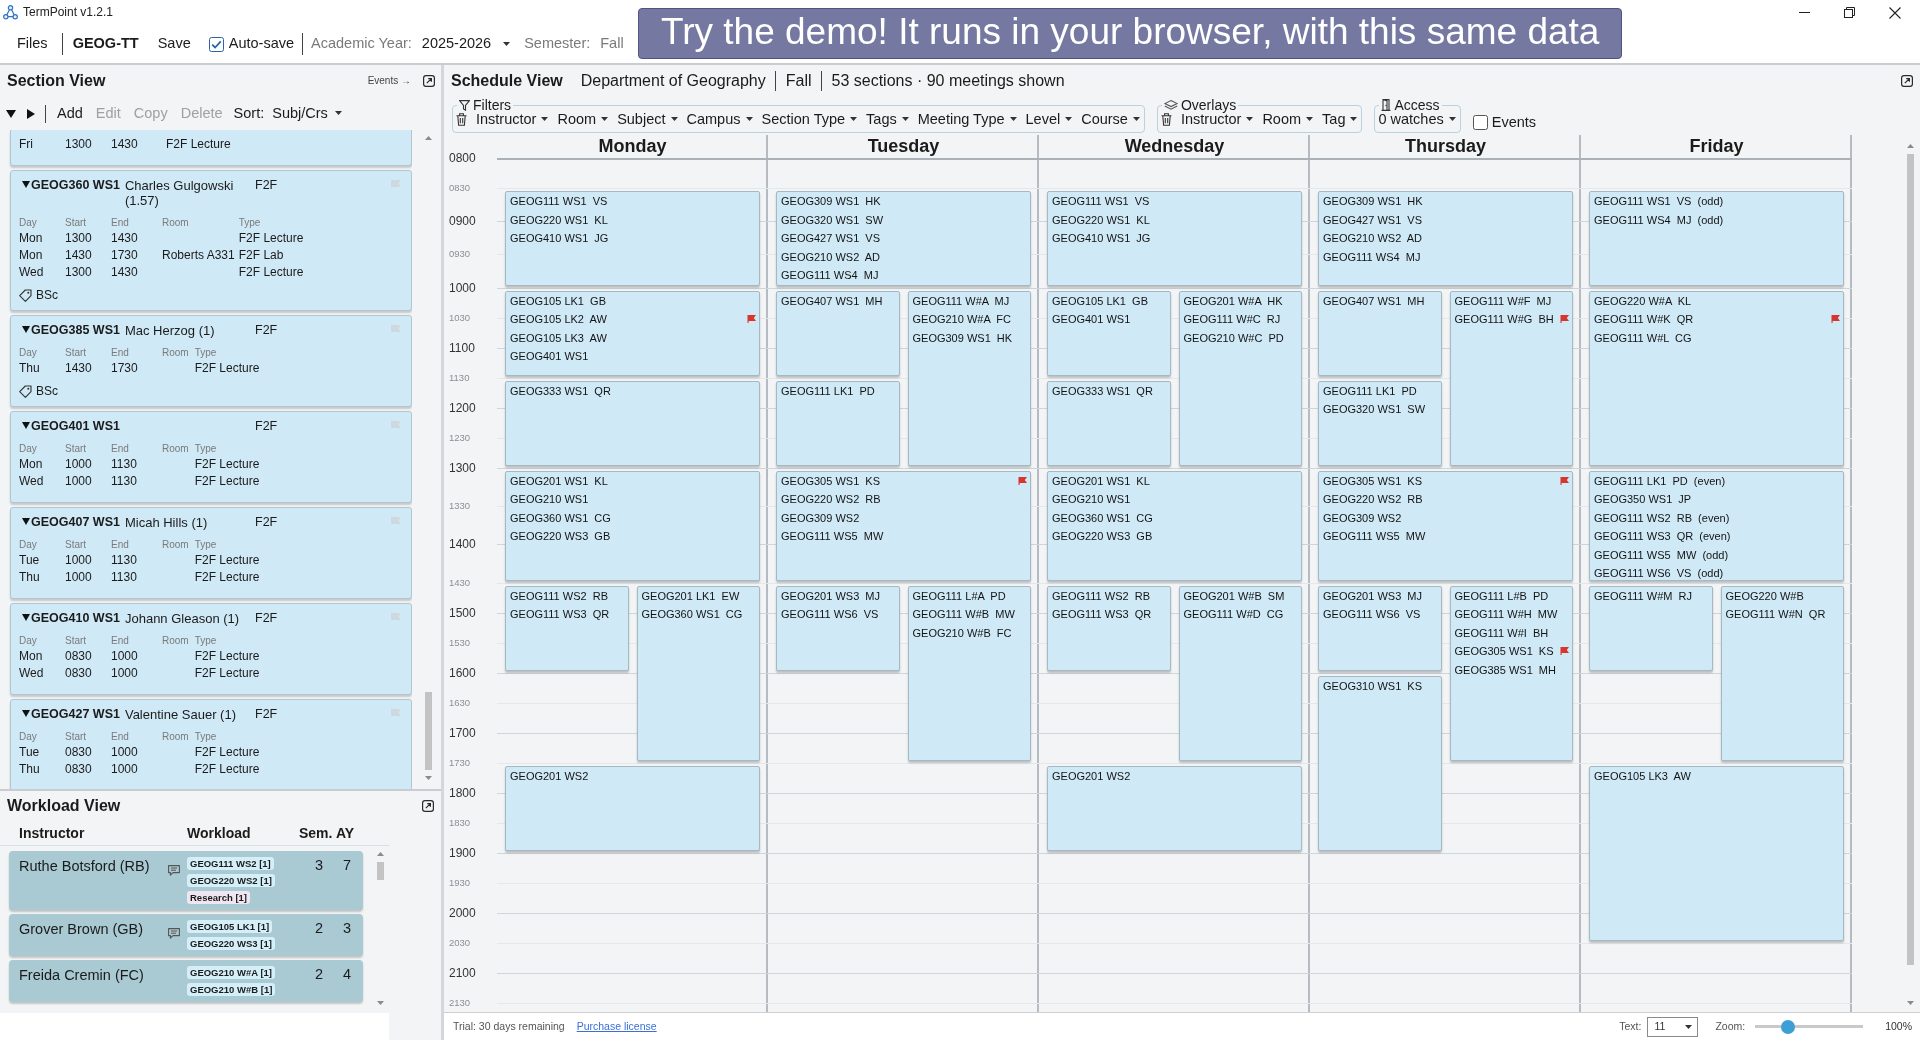 This screenshot has height=1040, width=1920. Describe the element at coordinates (903, 238) in the screenshot. I see `meeting-block: GEOG309 WS1 HK GEOG320 WS1 SW GEOG427 WS1 VS GEOG210 WS2 AD GEOG111 WS4 MJ` at that location.